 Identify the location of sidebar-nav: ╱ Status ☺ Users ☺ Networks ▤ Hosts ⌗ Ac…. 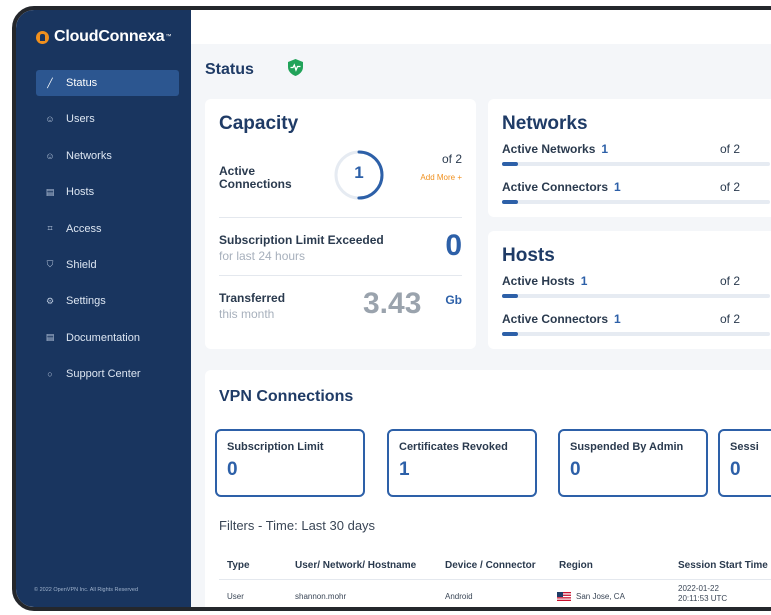
(107, 234).